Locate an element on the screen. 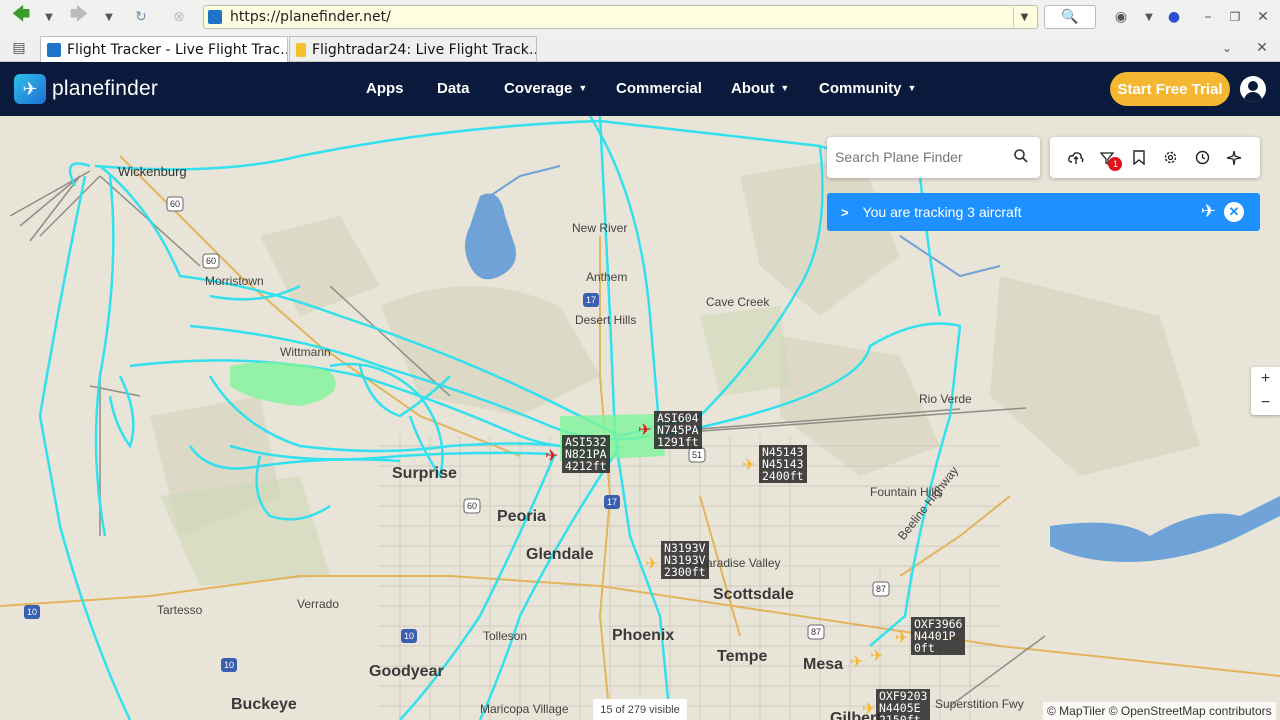  svg-text: 51 is located at coordinates (697, 455).